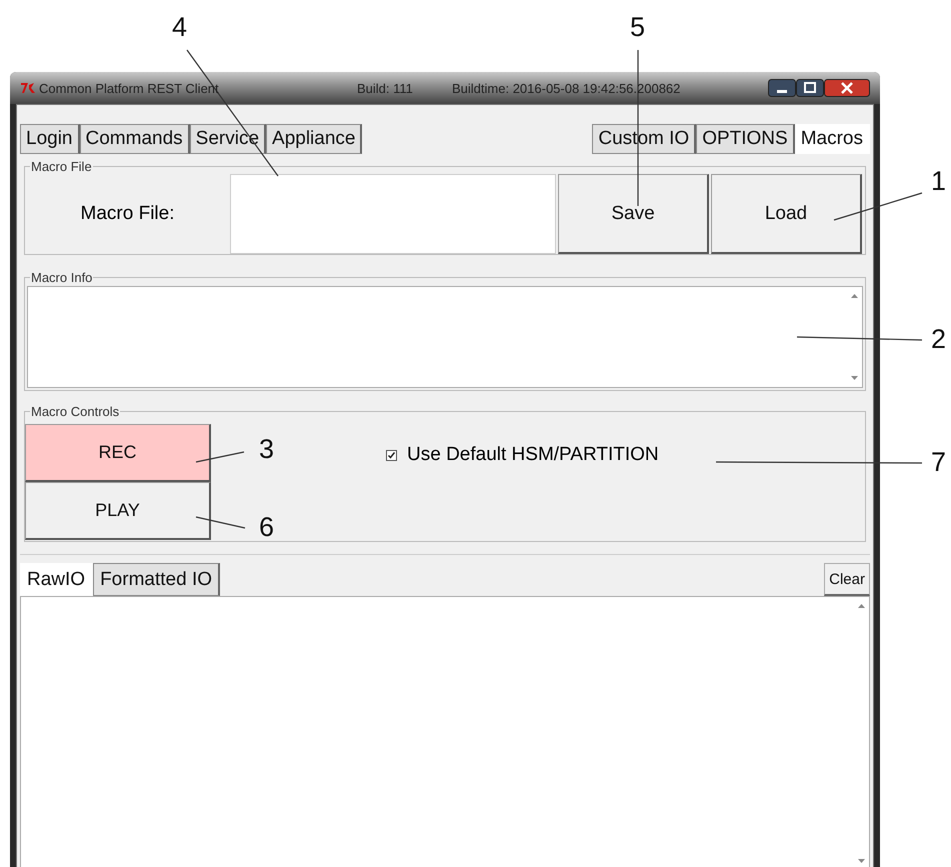 This screenshot has width=951, height=867. I want to click on maximize-icon, so click(810, 88).